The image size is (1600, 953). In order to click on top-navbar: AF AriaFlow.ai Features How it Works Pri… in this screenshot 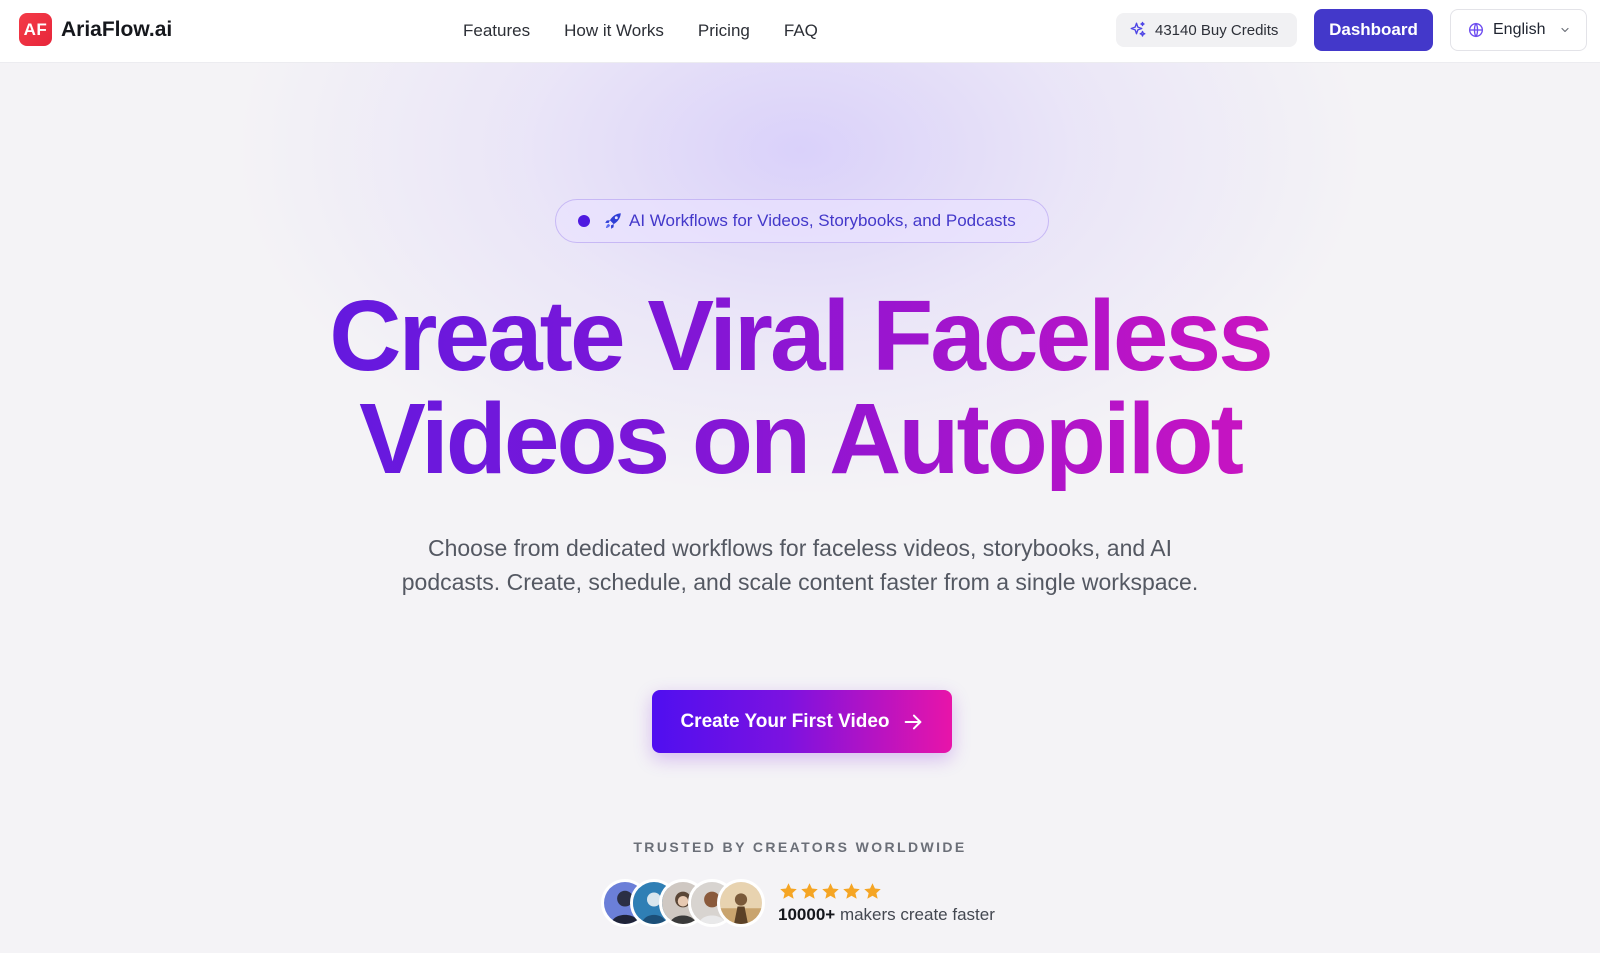, I will do `click(800, 31)`.